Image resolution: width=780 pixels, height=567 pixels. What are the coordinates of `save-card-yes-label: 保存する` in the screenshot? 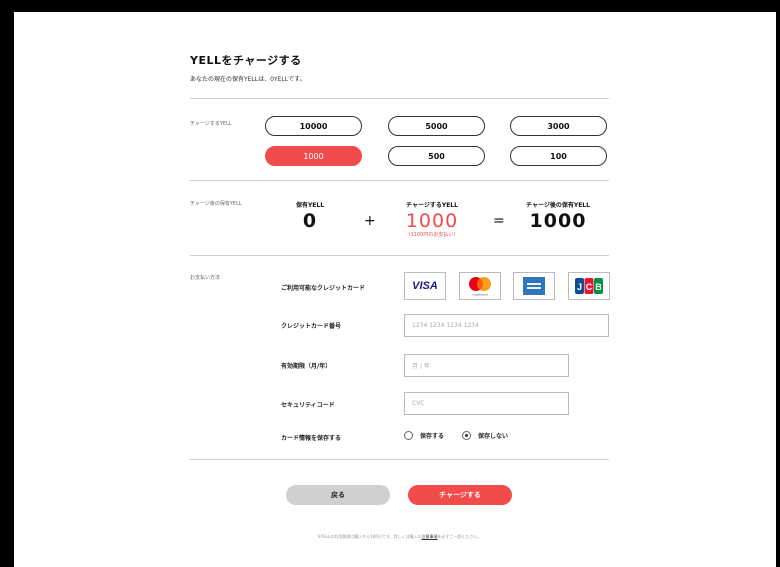 It's located at (432, 436).